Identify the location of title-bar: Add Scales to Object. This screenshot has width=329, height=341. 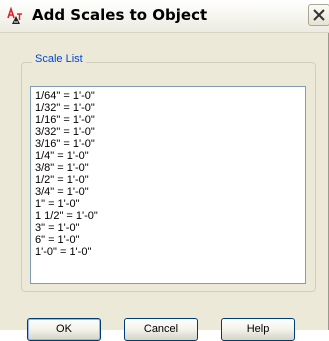
(164, 16).